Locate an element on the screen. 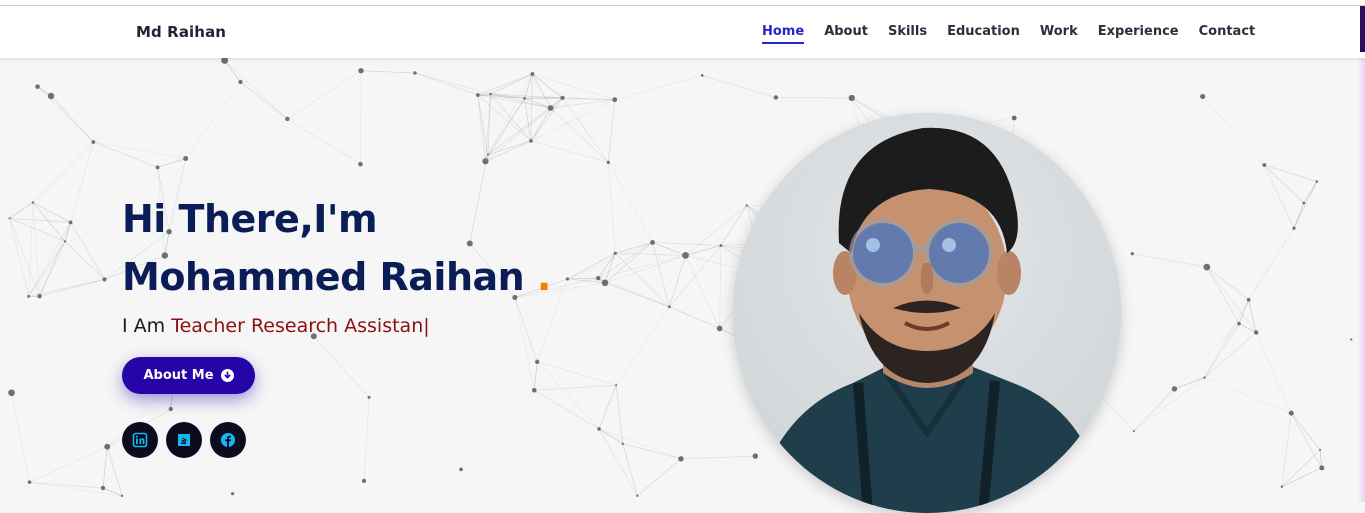 The image size is (1365, 513). arrow-circle-down-icon is located at coordinates (227, 375).